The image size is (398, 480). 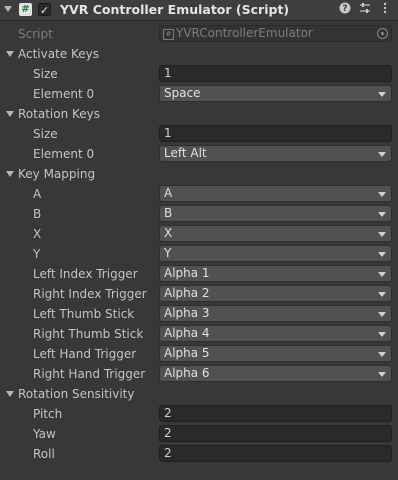 I want to click on mapping-dropdown: Alpha 4, so click(x=275, y=333).